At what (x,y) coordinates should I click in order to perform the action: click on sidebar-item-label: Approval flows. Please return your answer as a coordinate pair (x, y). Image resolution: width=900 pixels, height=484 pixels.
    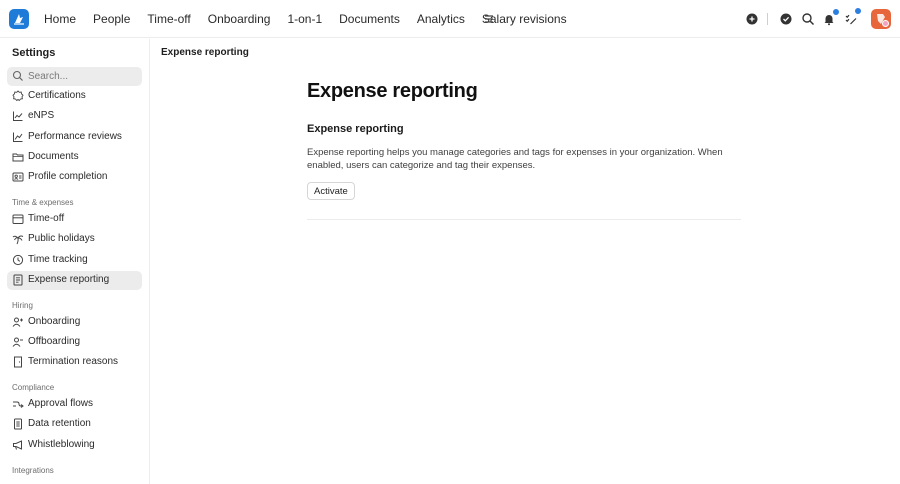
    Looking at the image, I should click on (61, 403).